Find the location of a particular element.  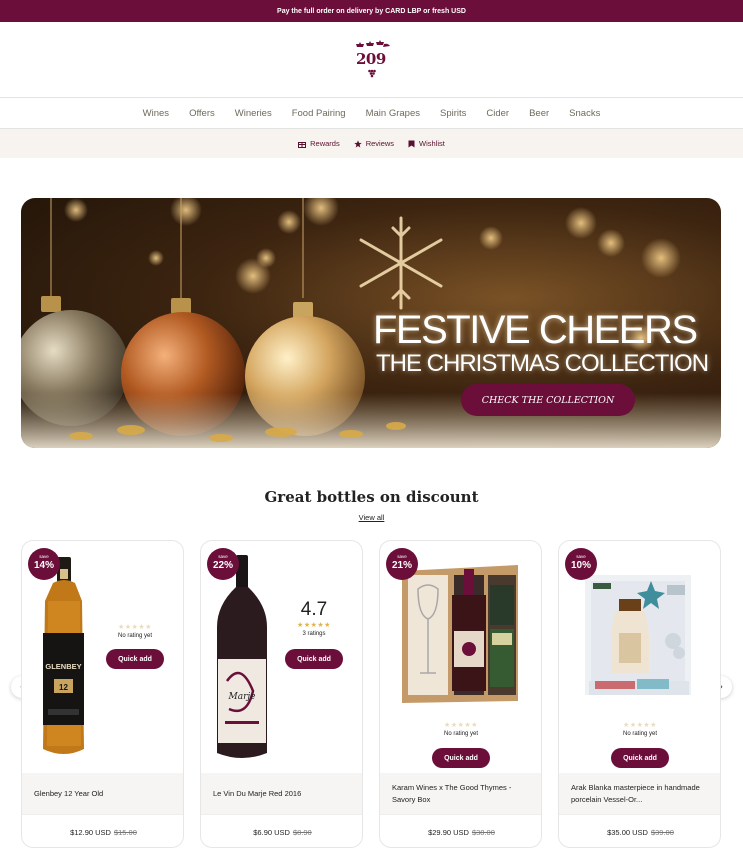

nav-item-spirits: Spirits is located at coordinates (453, 113).